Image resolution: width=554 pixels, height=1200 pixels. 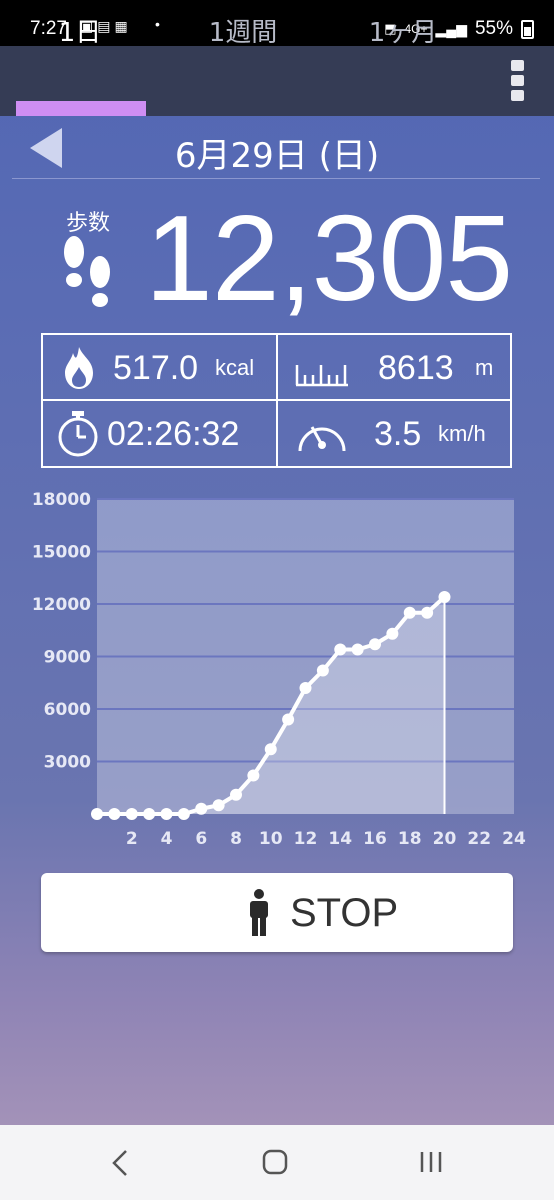 What do you see at coordinates (322, 439) in the screenshot?
I see `speedometer-icon` at bounding box center [322, 439].